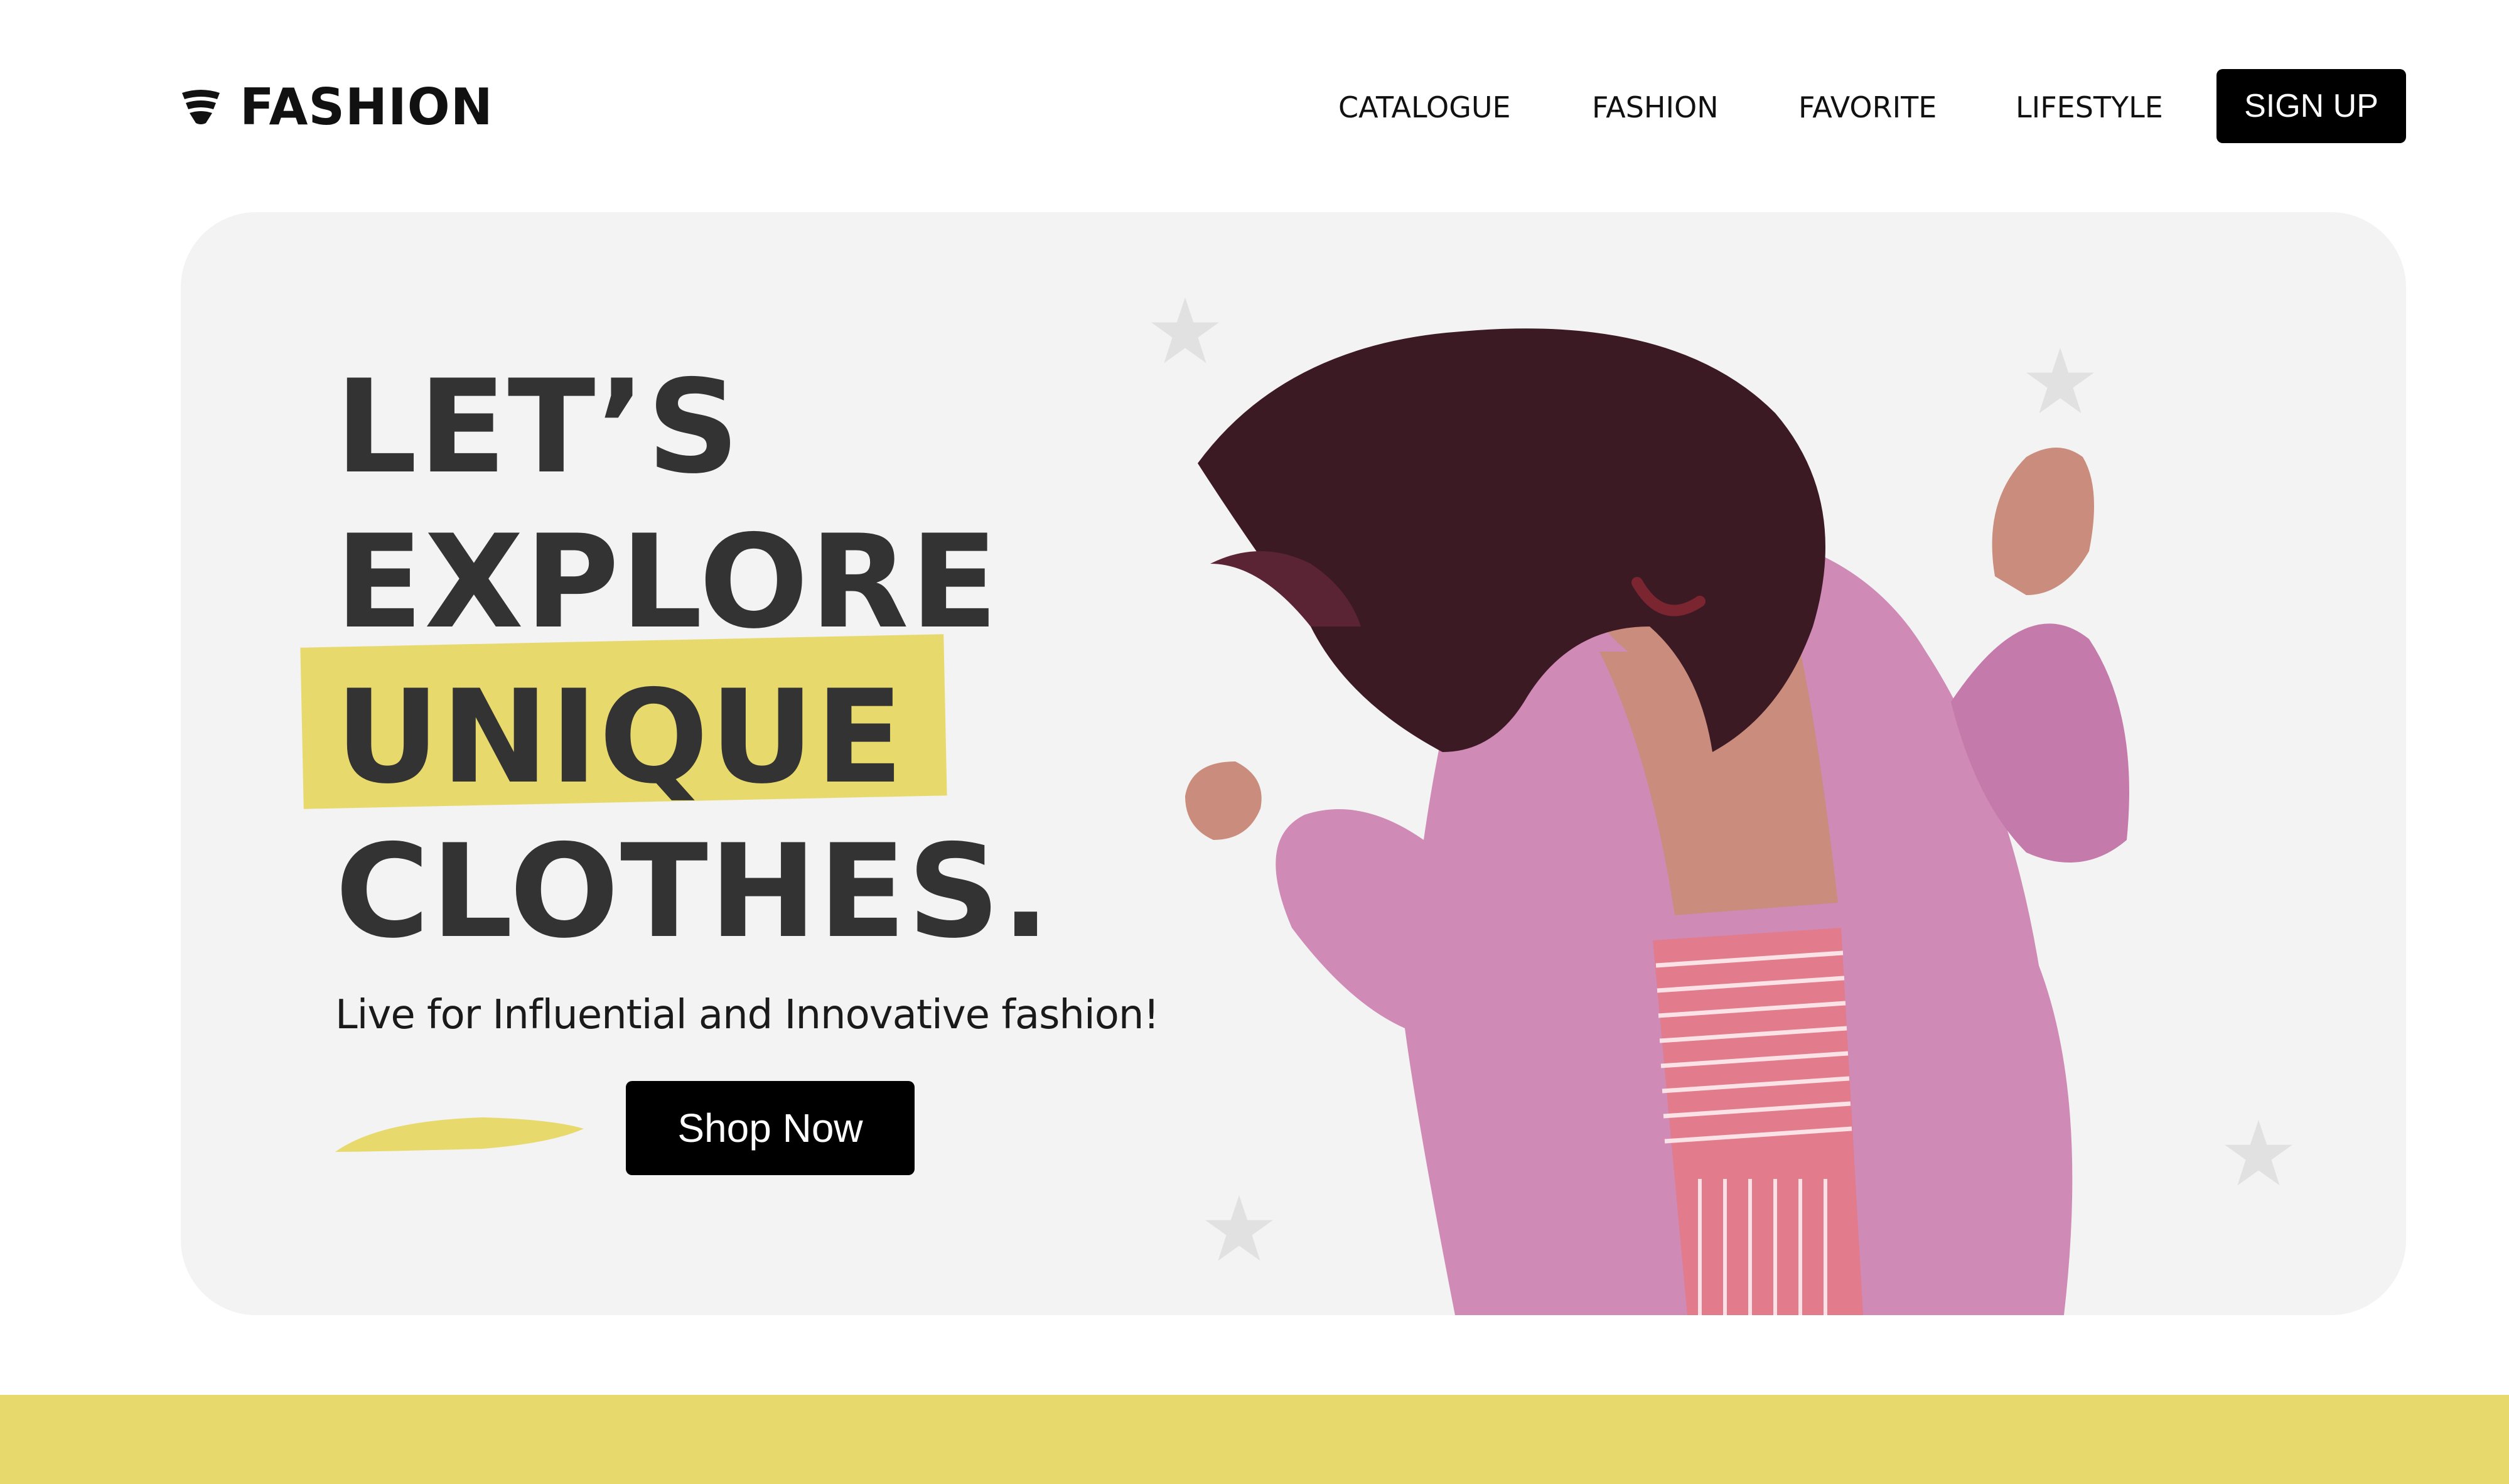  What do you see at coordinates (1655, 107) in the screenshot?
I see `nav-item-fashion: FASHION` at bounding box center [1655, 107].